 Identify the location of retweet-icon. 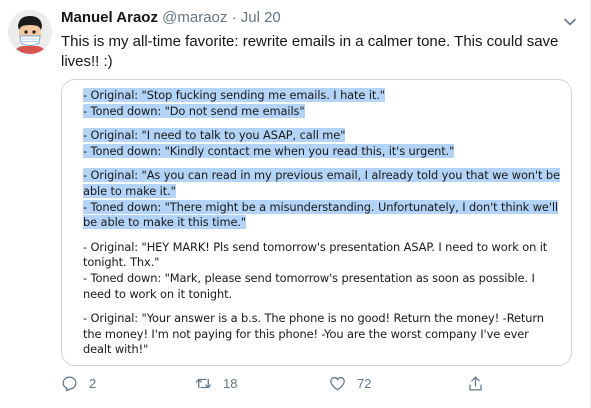
(203, 383).